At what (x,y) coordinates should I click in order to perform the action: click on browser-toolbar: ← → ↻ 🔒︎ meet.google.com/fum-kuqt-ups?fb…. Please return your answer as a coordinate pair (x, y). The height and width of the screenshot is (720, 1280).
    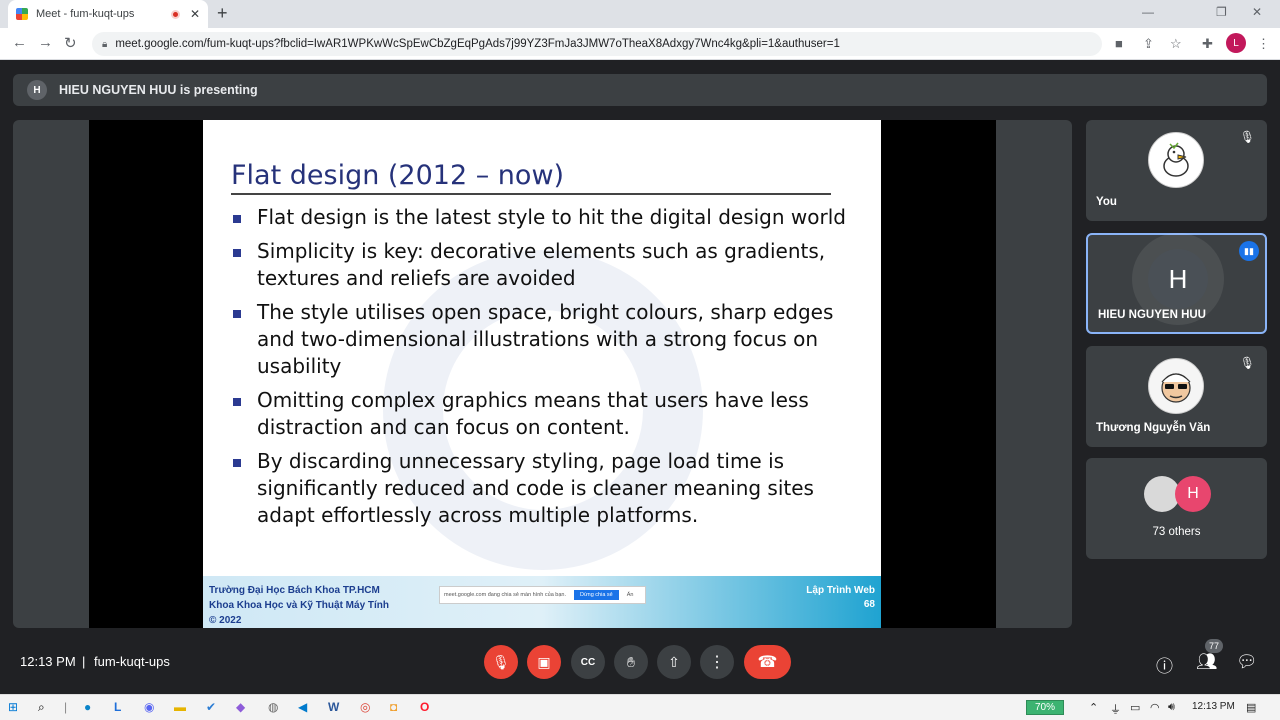
    Looking at the image, I should click on (640, 44).